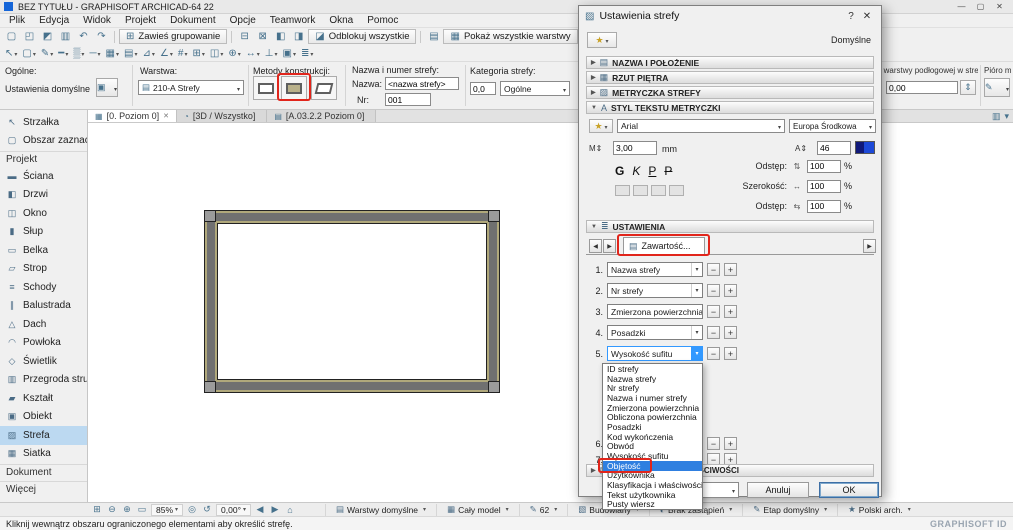  I want to click on statusbar-icon: ◎, so click(192, 510).